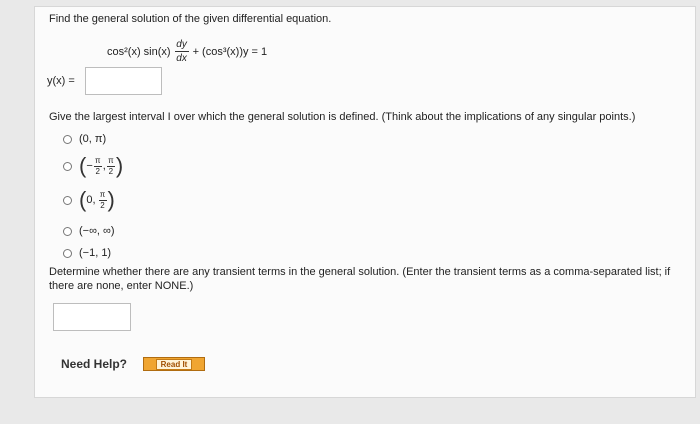  I want to click on interval-option-2: ( − π 2 , π 2 ), so click(93, 166).